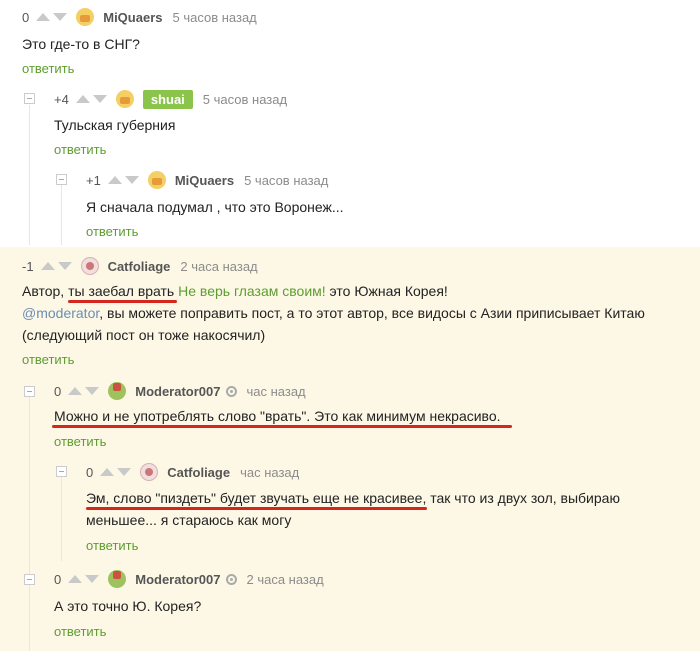  I want to click on comment-text: Тульская губерния, so click(115, 125).